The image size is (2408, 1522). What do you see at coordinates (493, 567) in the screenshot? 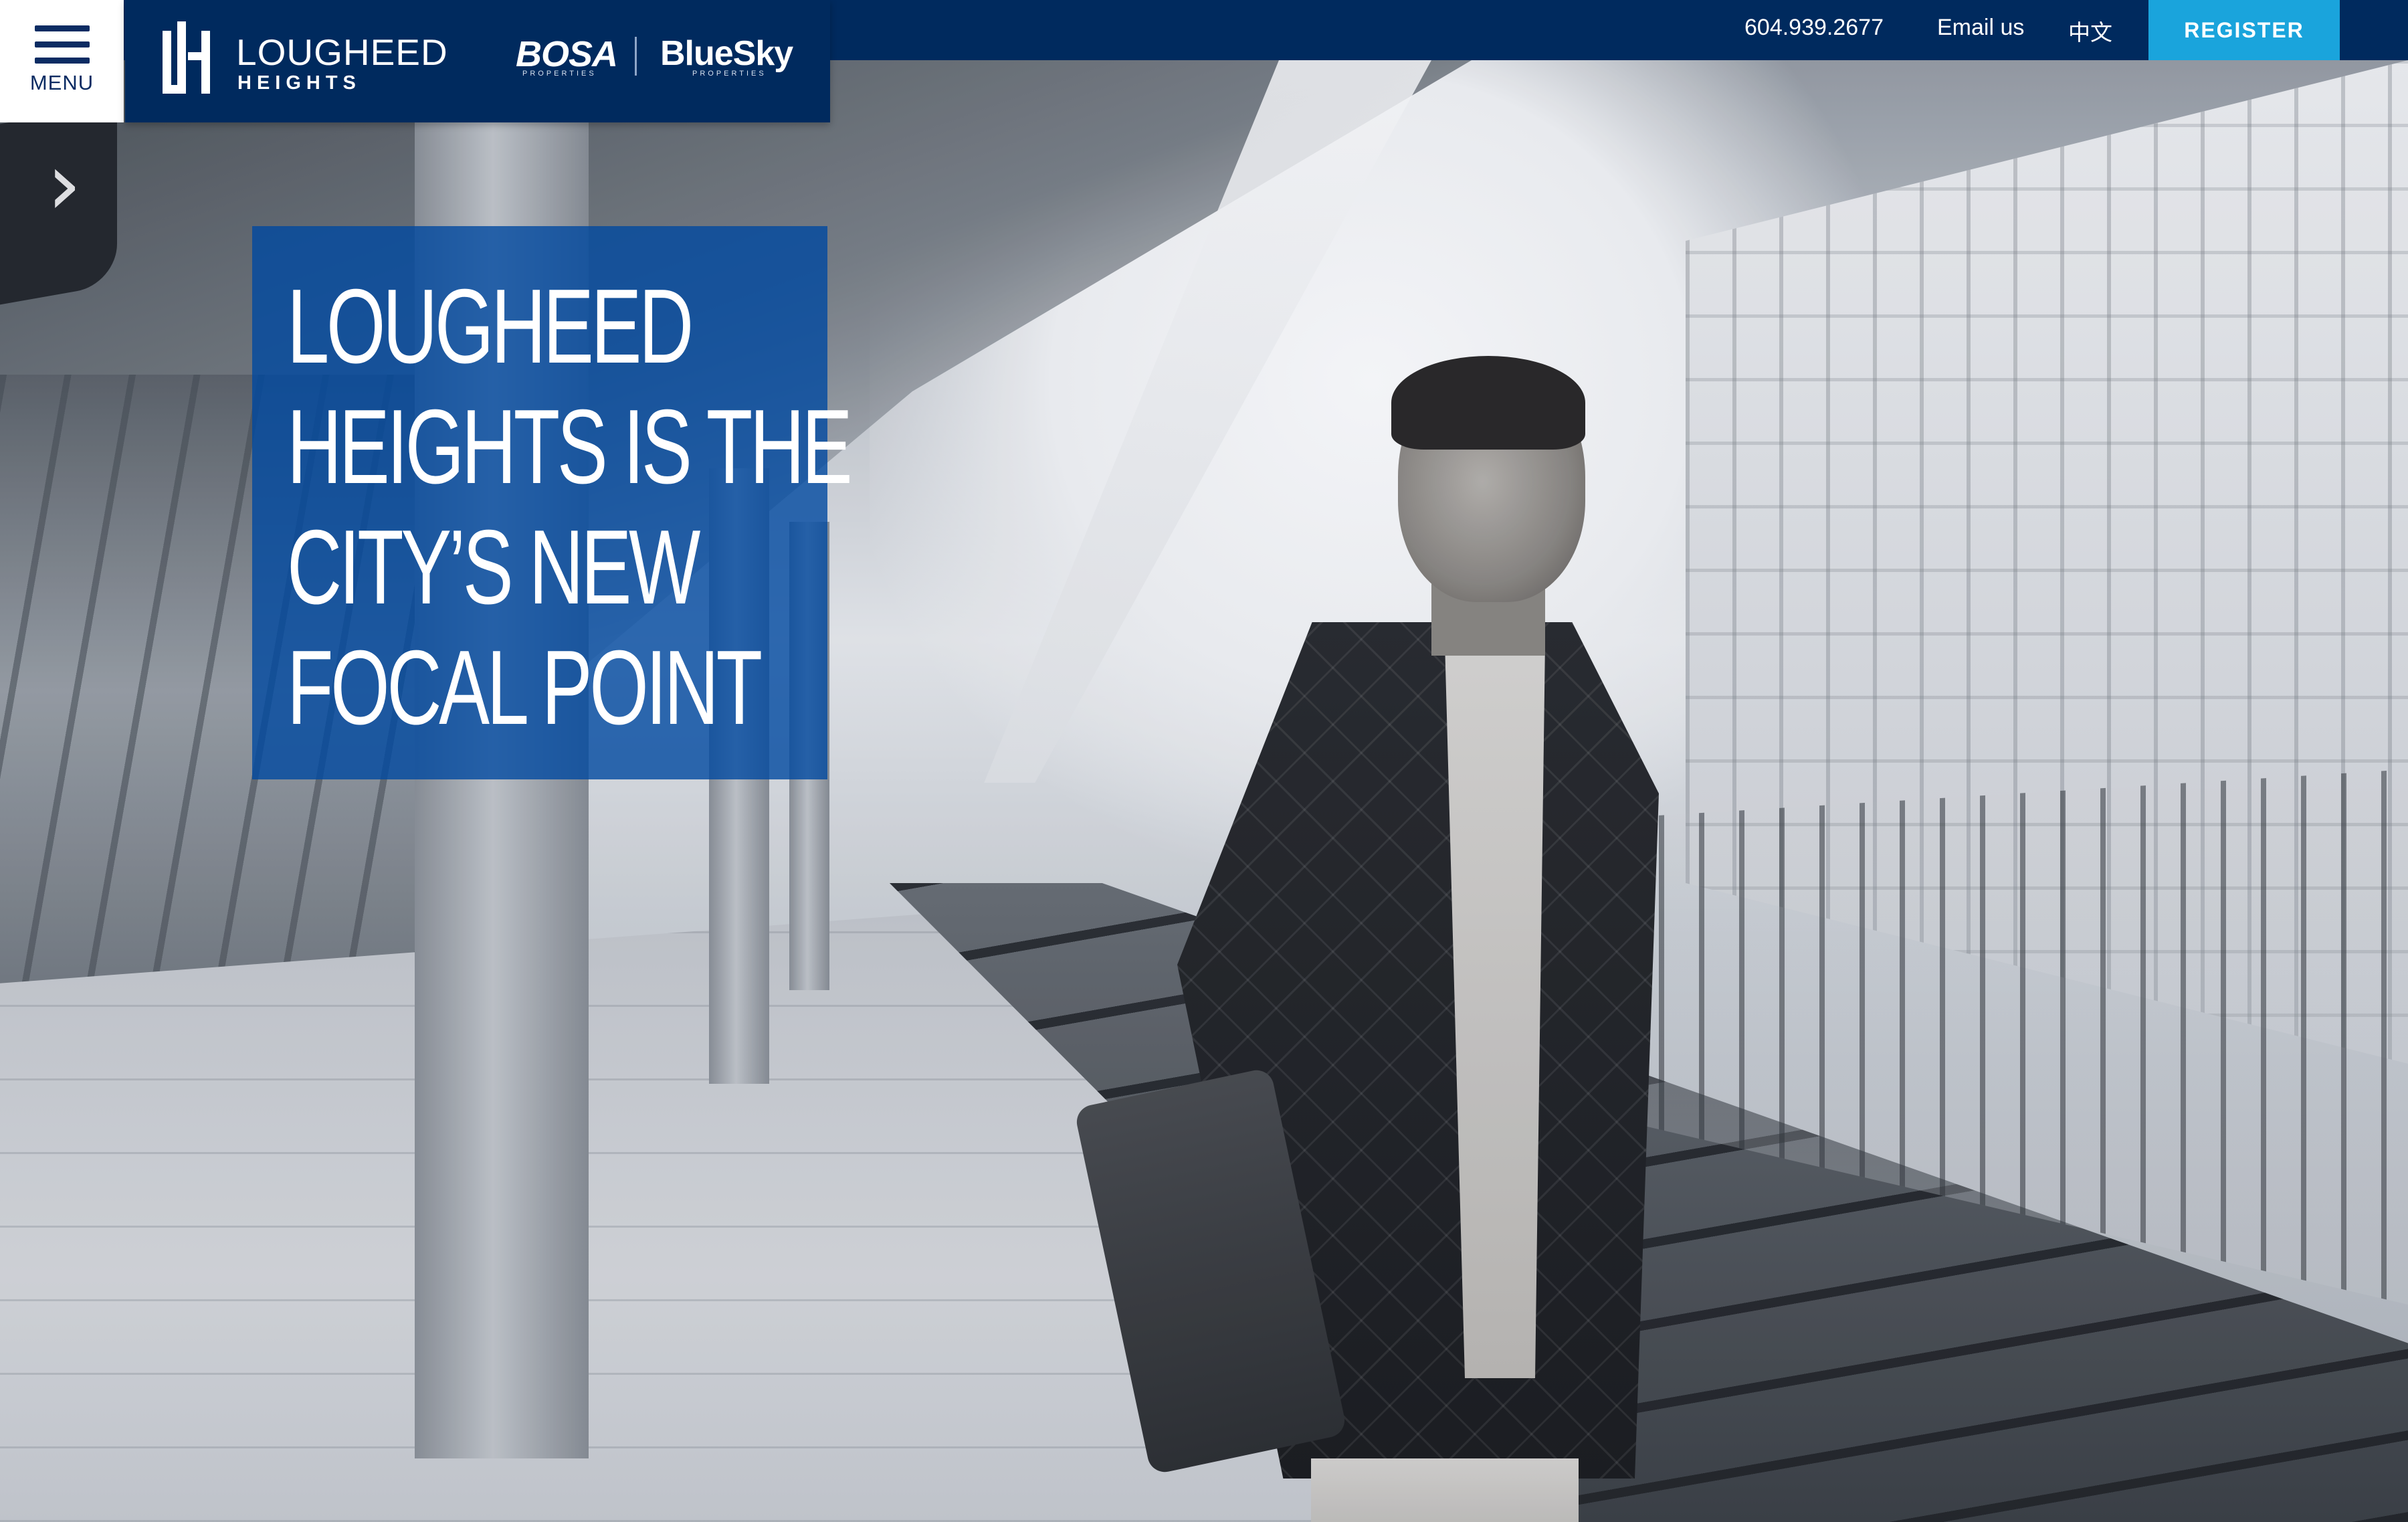
I see `headline-line: CITY’S NEW` at bounding box center [493, 567].